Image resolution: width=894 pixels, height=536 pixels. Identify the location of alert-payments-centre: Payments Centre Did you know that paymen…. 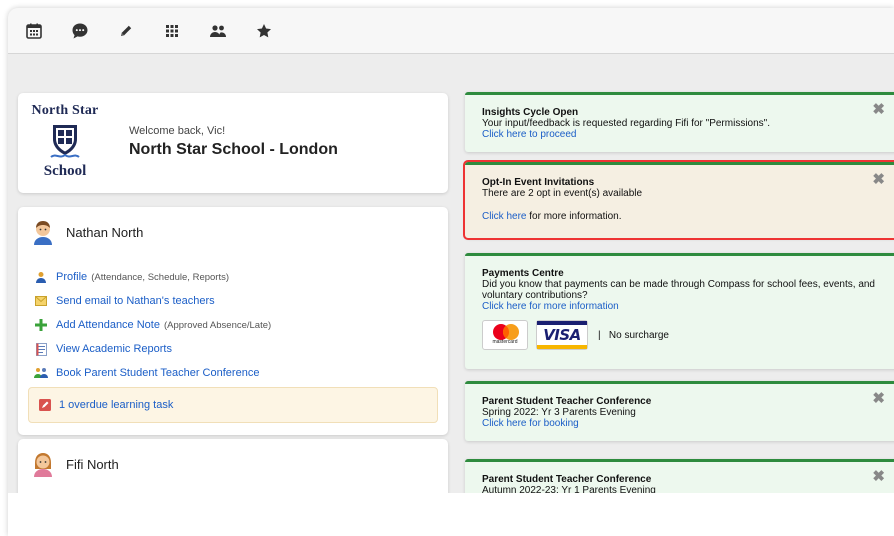
(679, 311).